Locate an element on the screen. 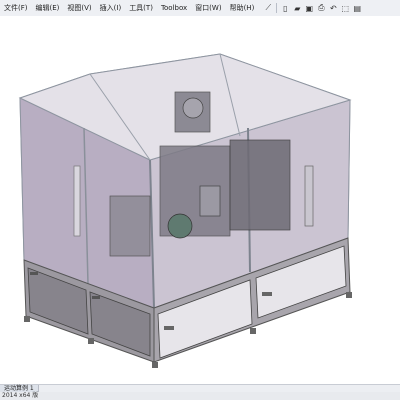 Image resolution: width=400 pixels, height=400 pixels. menu-help: 帮助(H) is located at coordinates (242, 8).